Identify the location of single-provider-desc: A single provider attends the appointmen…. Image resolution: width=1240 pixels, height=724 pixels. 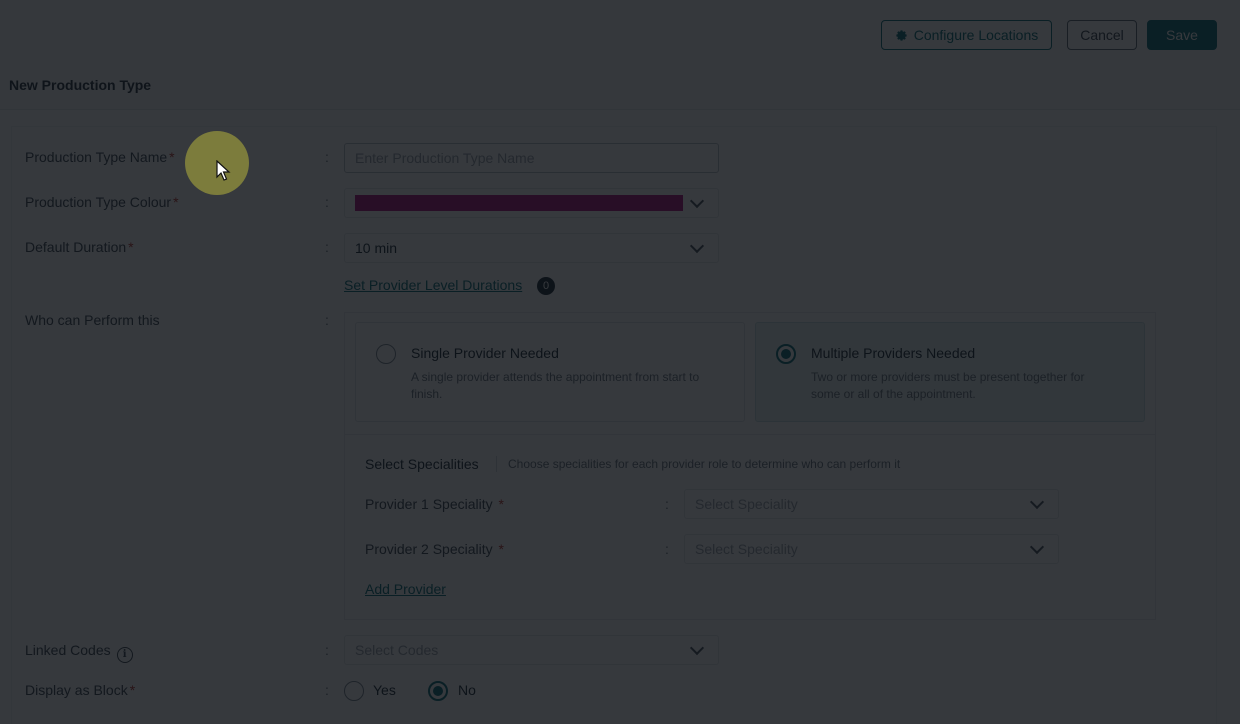
(555, 385).